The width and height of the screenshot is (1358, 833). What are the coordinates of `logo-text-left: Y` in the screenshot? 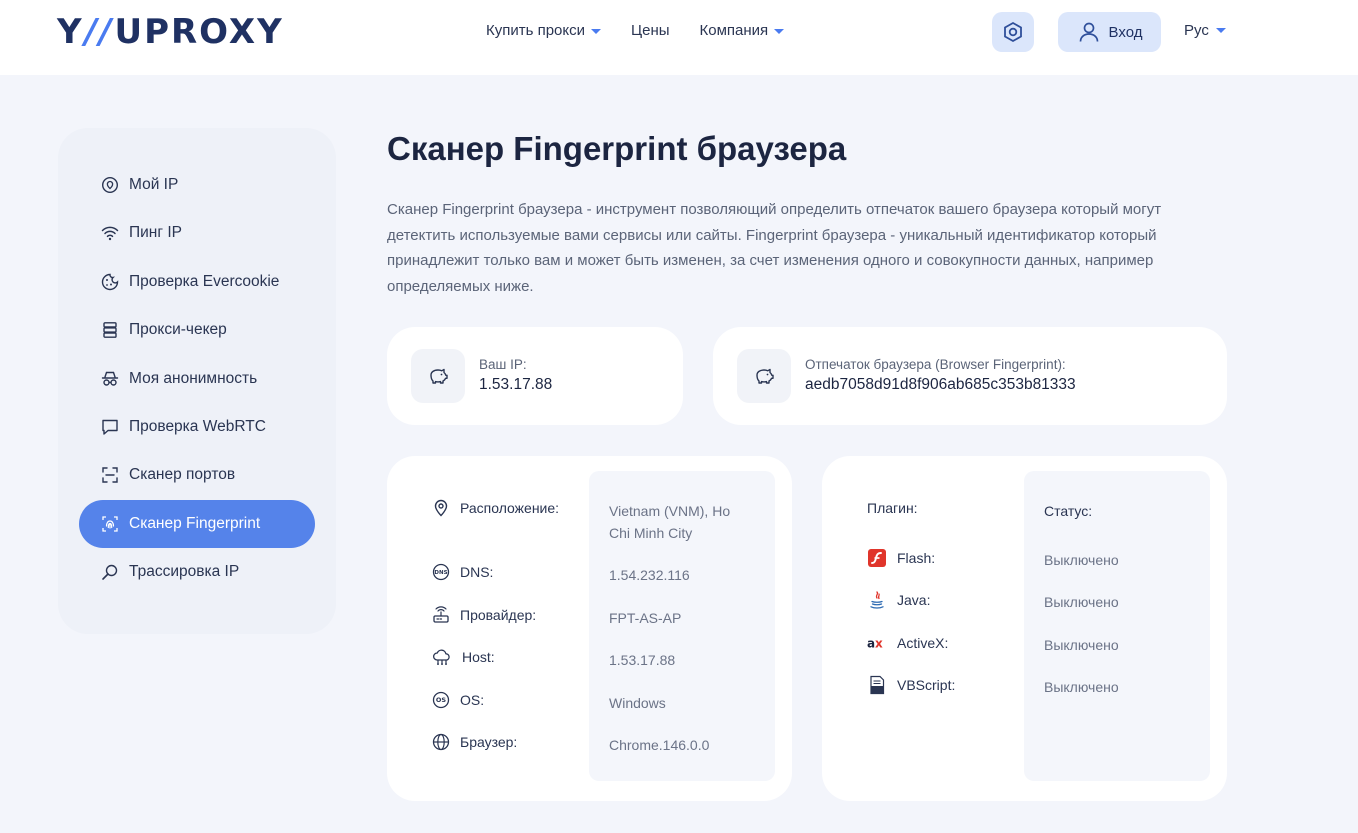 It's located at (70, 32).